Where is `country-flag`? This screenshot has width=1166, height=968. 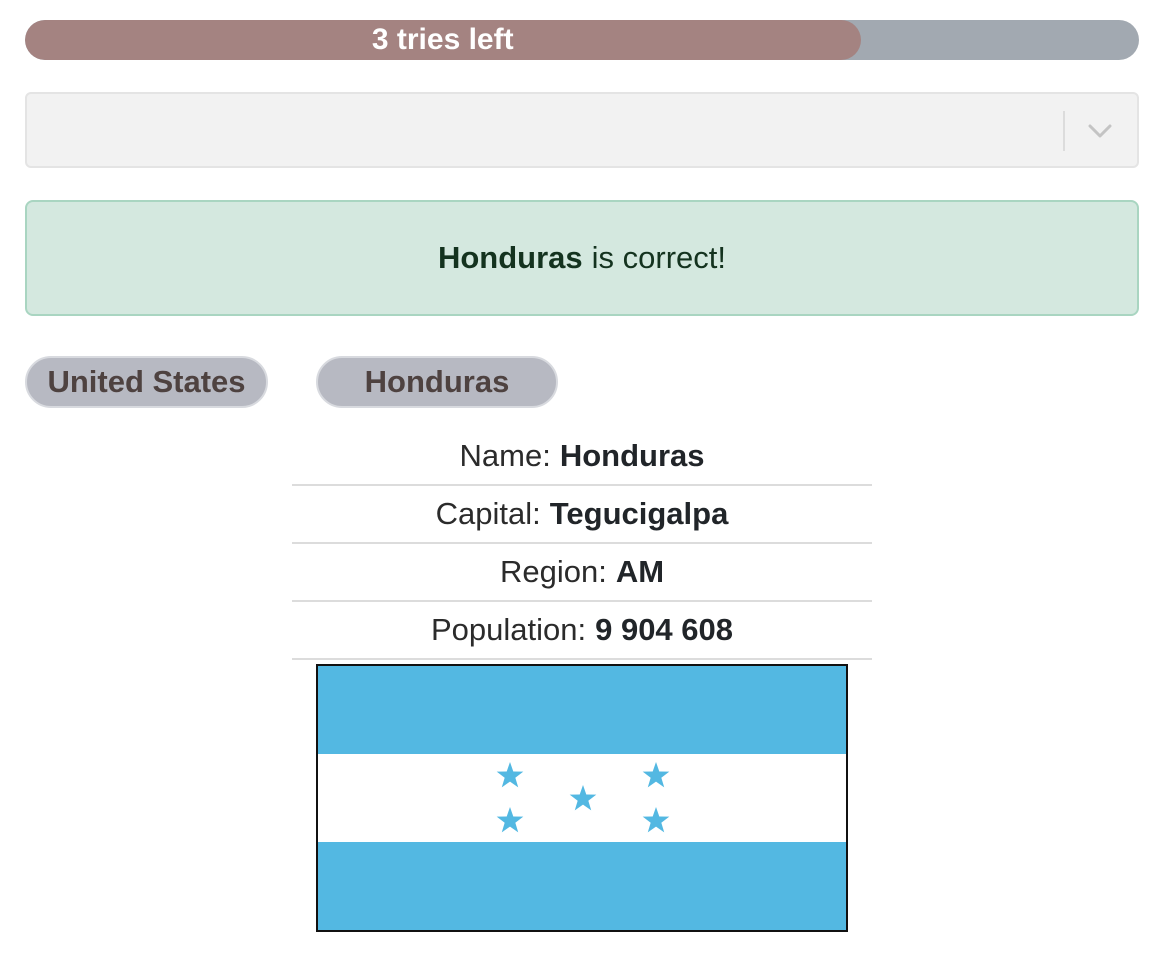
country-flag is located at coordinates (582, 798).